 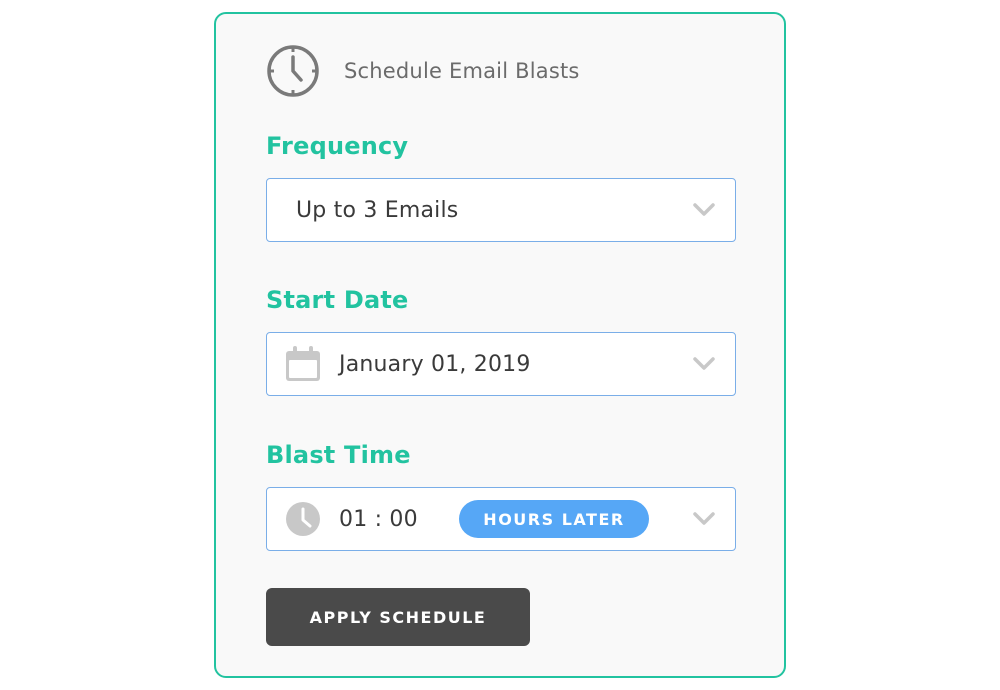 What do you see at coordinates (303, 363) in the screenshot?
I see `calendar-icon` at bounding box center [303, 363].